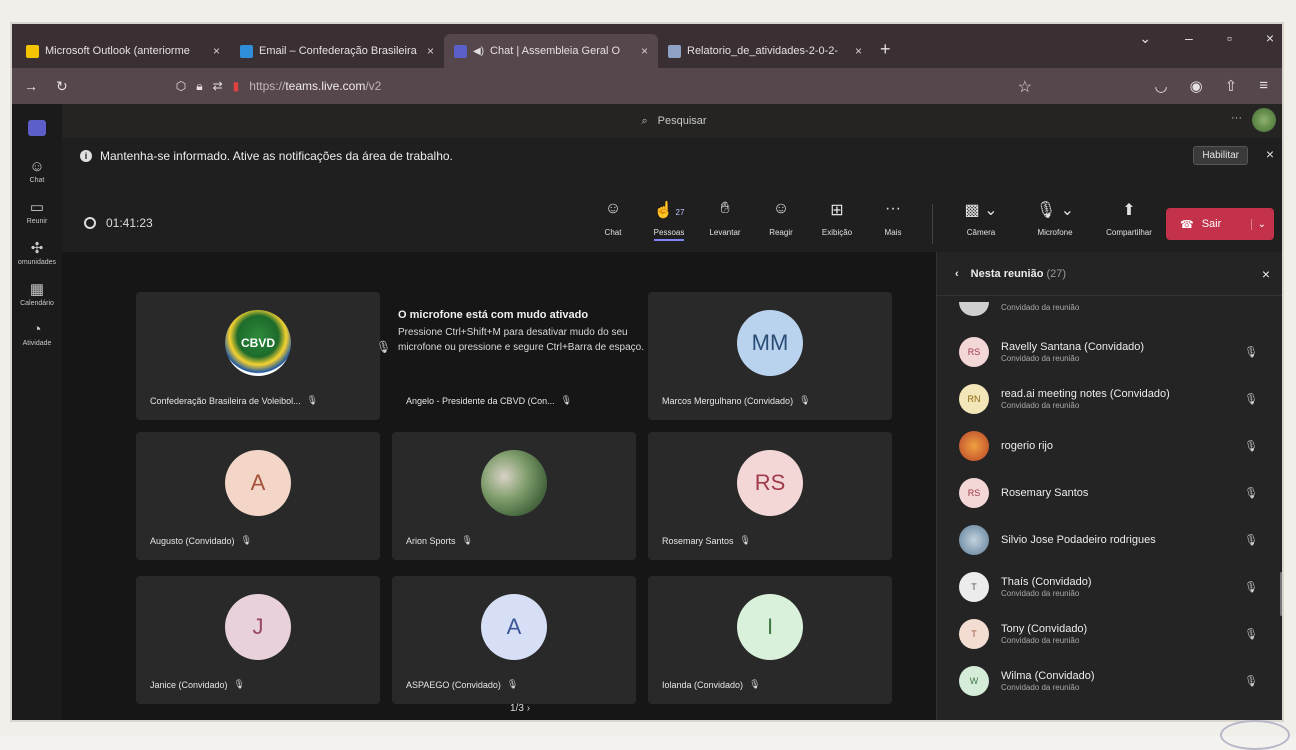 Image resolution: width=1296 pixels, height=750 pixels. What do you see at coordinates (1025, 87) in the screenshot?
I see `bookmark-star-icon: ☆` at bounding box center [1025, 87].